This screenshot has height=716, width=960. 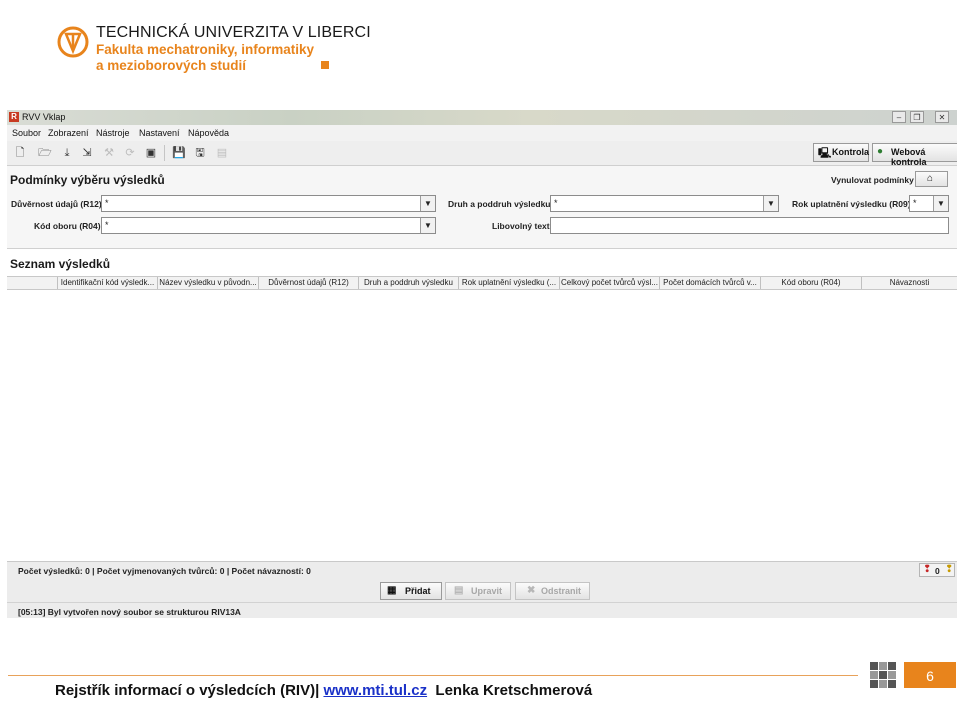 I want to click on close-icon: ✕, so click(x=942, y=117).